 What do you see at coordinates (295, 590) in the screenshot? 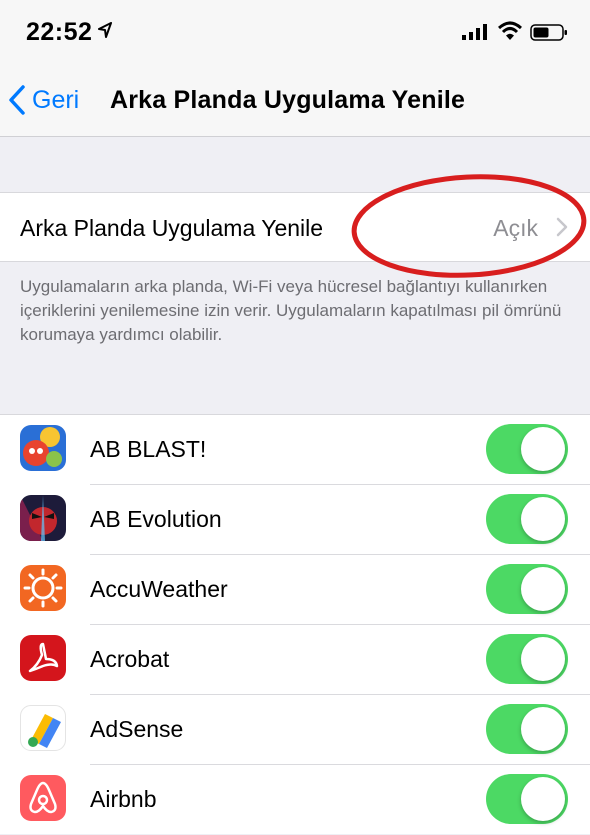
I see `list-item: AccuWeather` at bounding box center [295, 590].